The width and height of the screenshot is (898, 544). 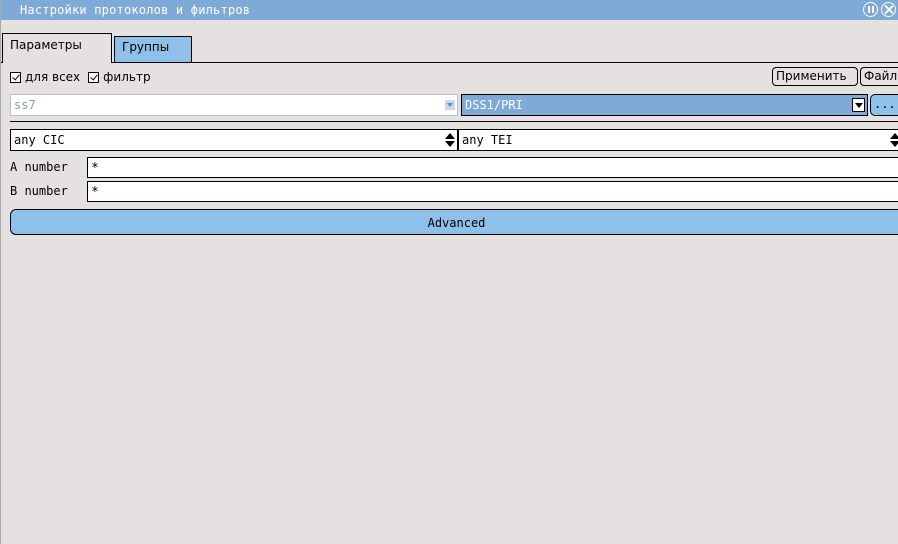 What do you see at coordinates (25, 105) in the screenshot?
I see `protocol-left-value: ss7` at bounding box center [25, 105].